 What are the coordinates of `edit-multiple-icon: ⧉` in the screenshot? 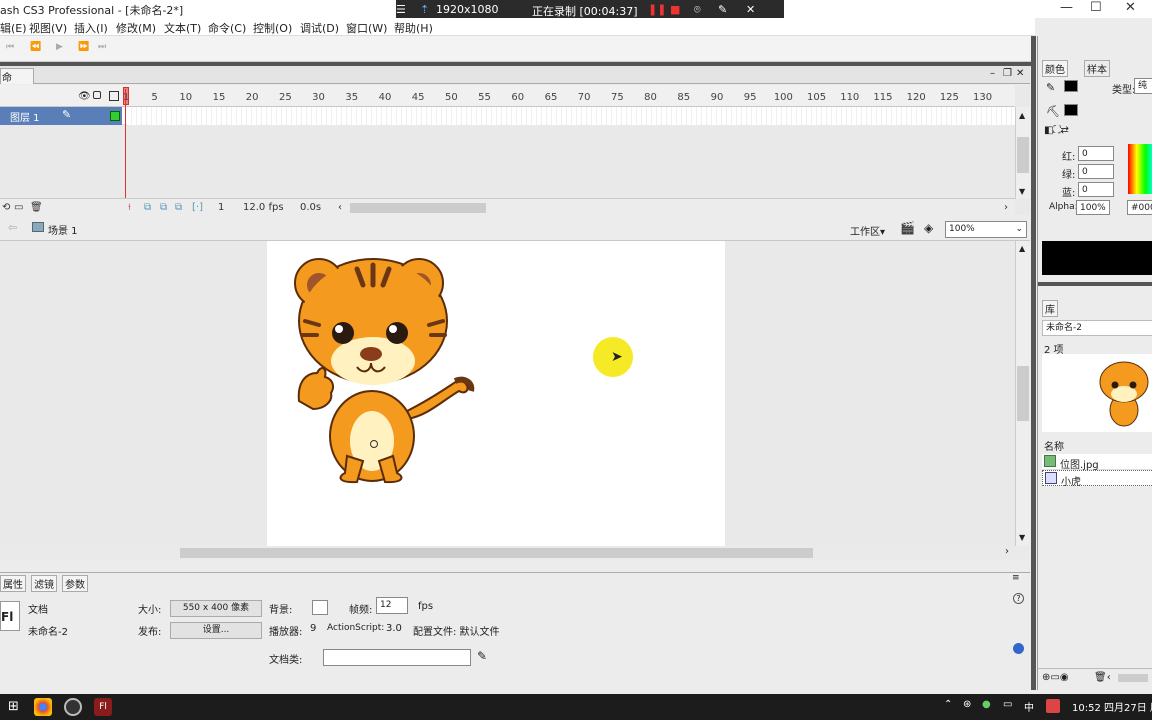 It's located at (178, 207).